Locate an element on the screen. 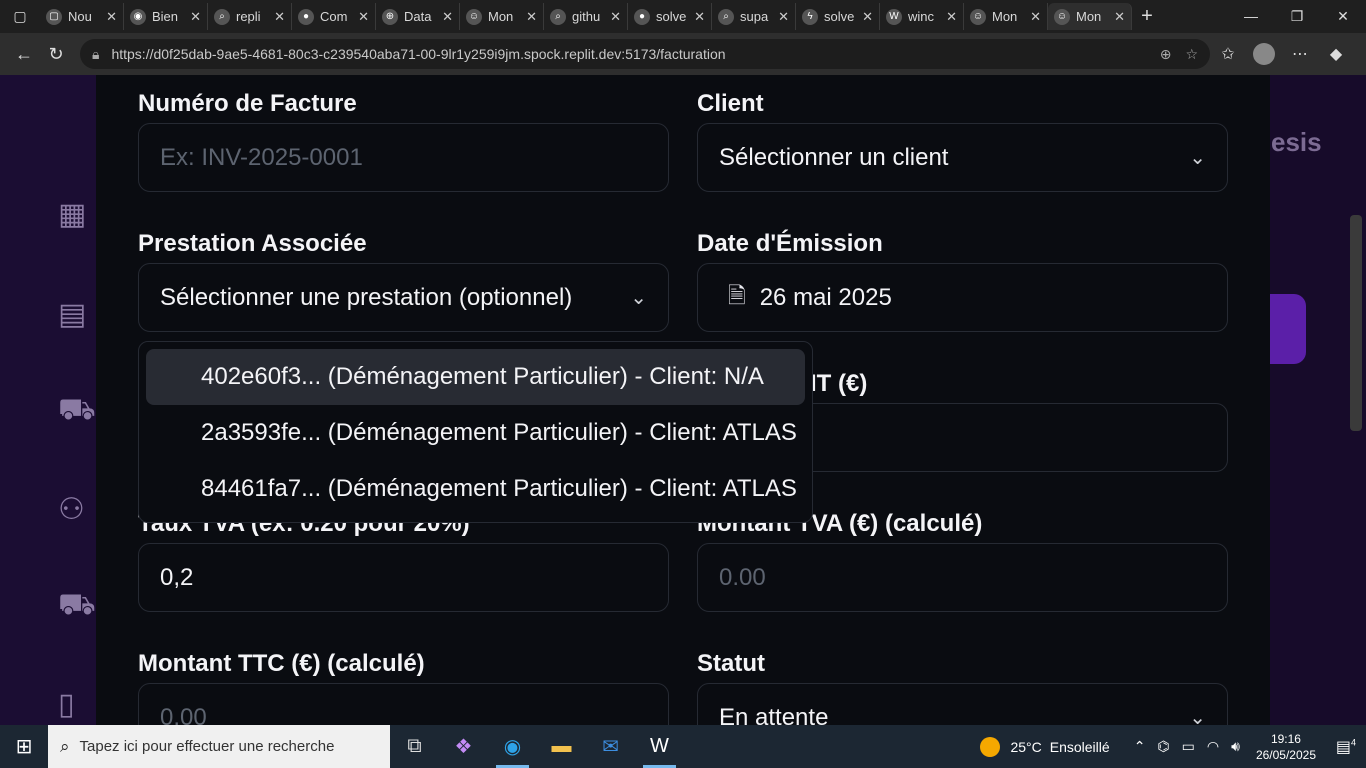 Image resolution: width=1366 pixels, height=768 pixels. clock: 19:16 26/05/2025 is located at coordinates (1286, 747).